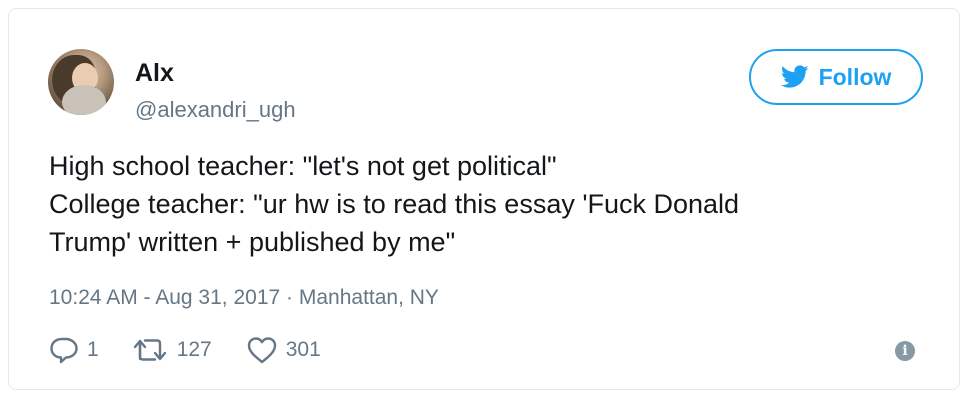  What do you see at coordinates (154, 73) in the screenshot?
I see `user-name: Alx` at bounding box center [154, 73].